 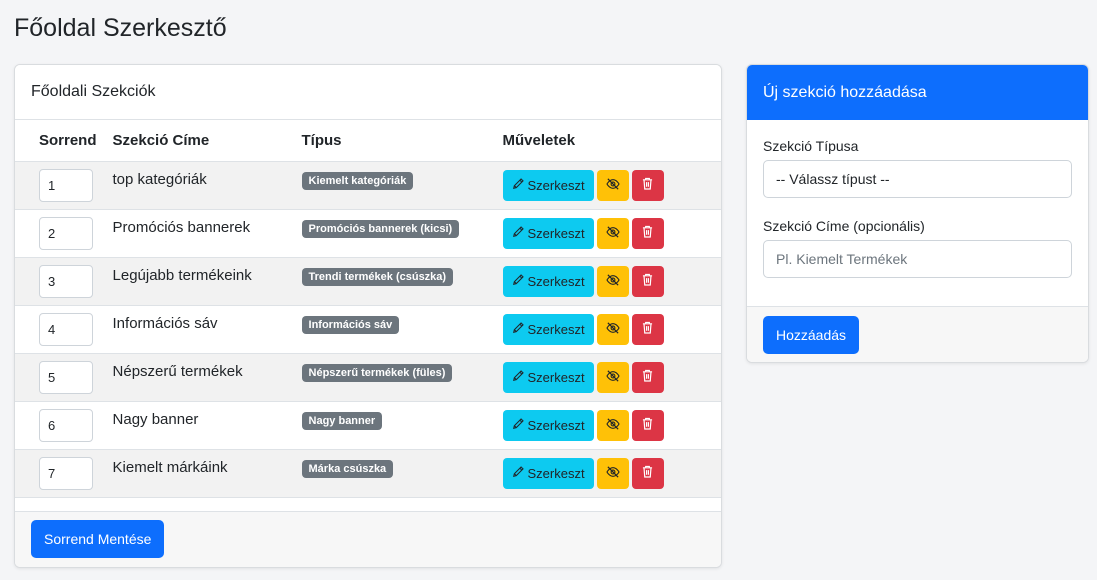 I want to click on title-cell: top kategóriák, so click(x=199, y=185).